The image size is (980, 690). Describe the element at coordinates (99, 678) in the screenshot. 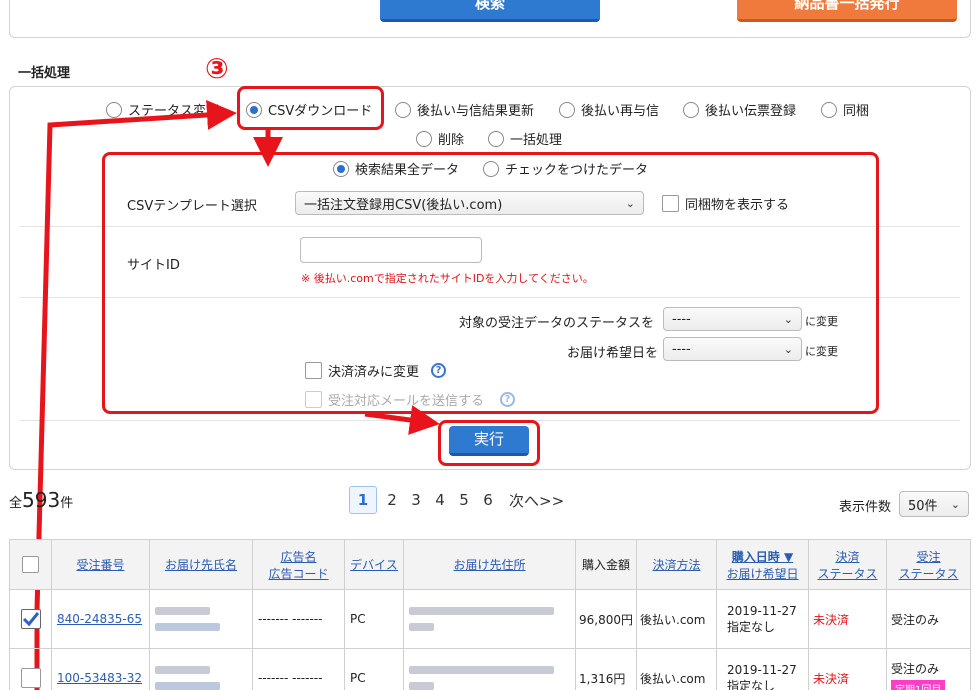

I see `order-no-link: 100-53483-32` at that location.